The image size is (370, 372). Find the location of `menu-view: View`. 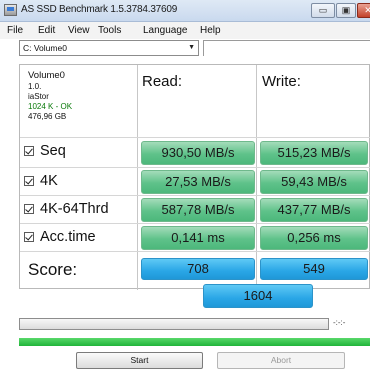

menu-view: View is located at coordinates (79, 30).